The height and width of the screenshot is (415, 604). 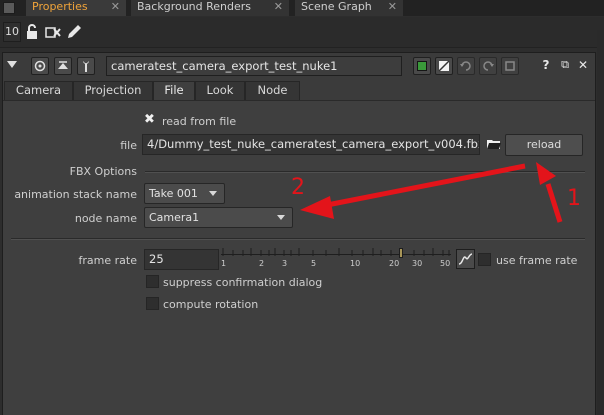 What do you see at coordinates (574, 198) in the screenshot?
I see `annotation-label-1: 1` at bounding box center [574, 198].